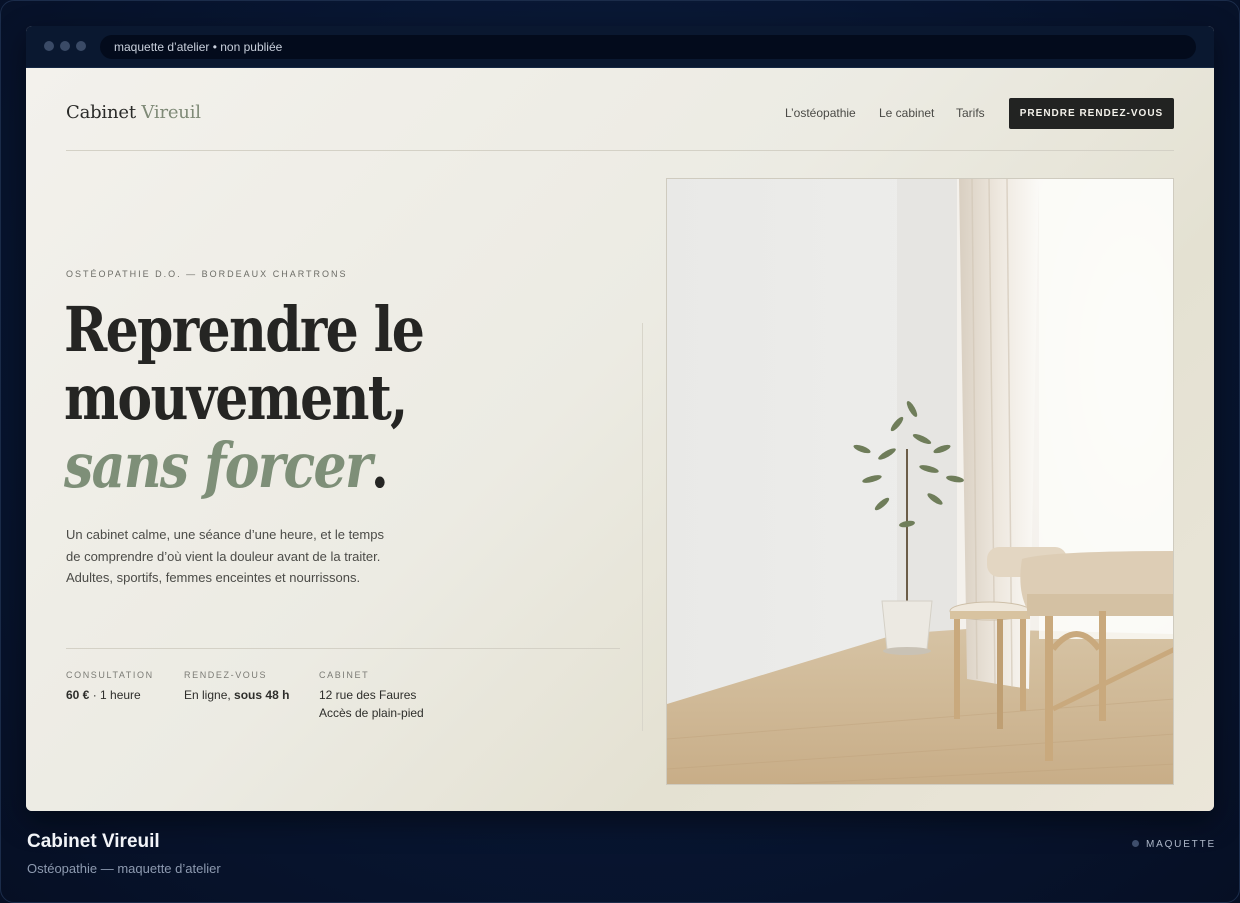  Describe the element at coordinates (970, 113) in the screenshot. I see `nav-link-tarifs: Tarifs` at that location.